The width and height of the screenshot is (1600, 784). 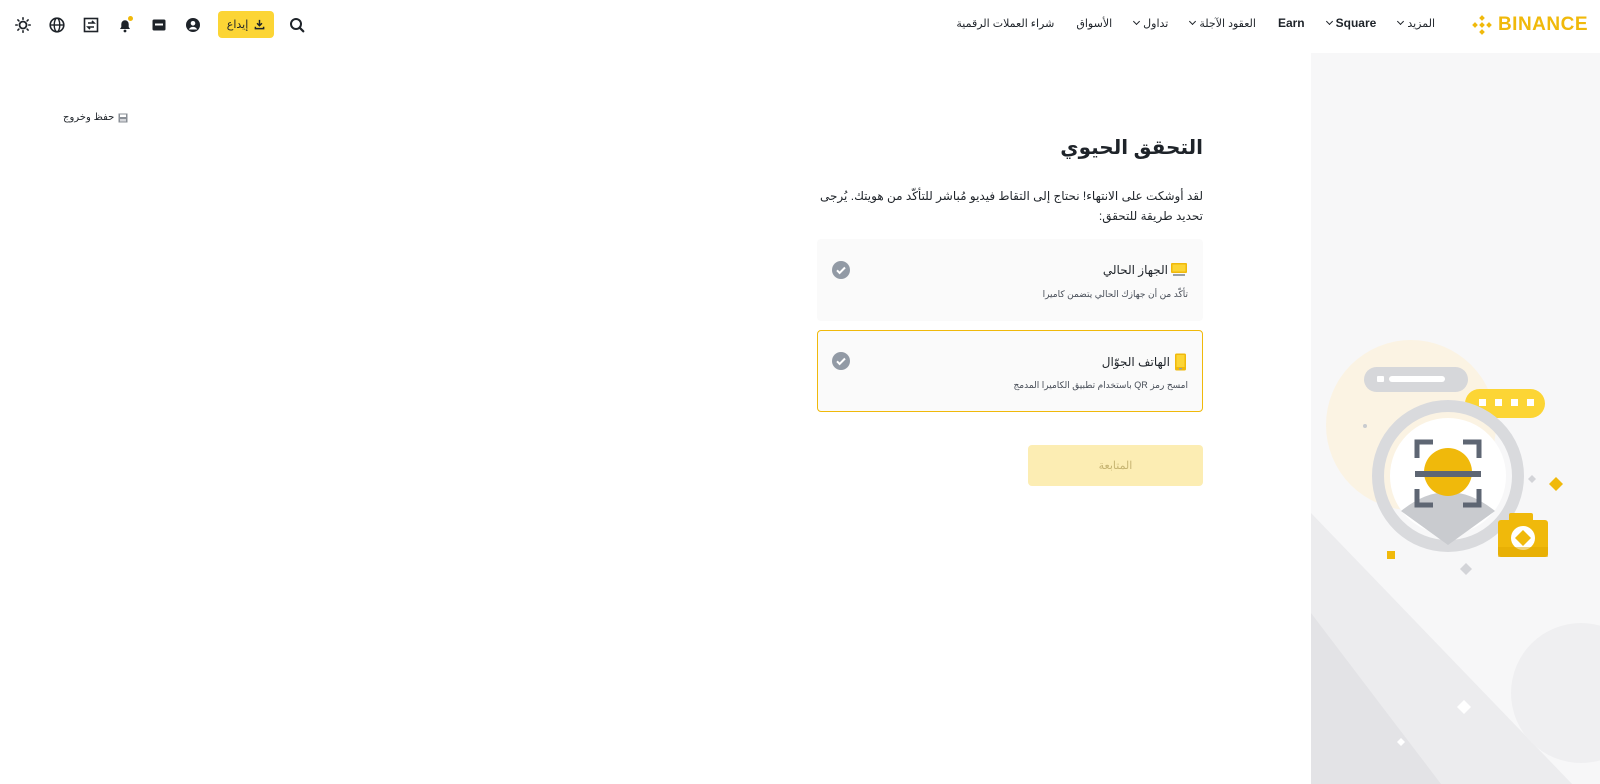 I want to click on computer-icon, so click(x=1179, y=269).